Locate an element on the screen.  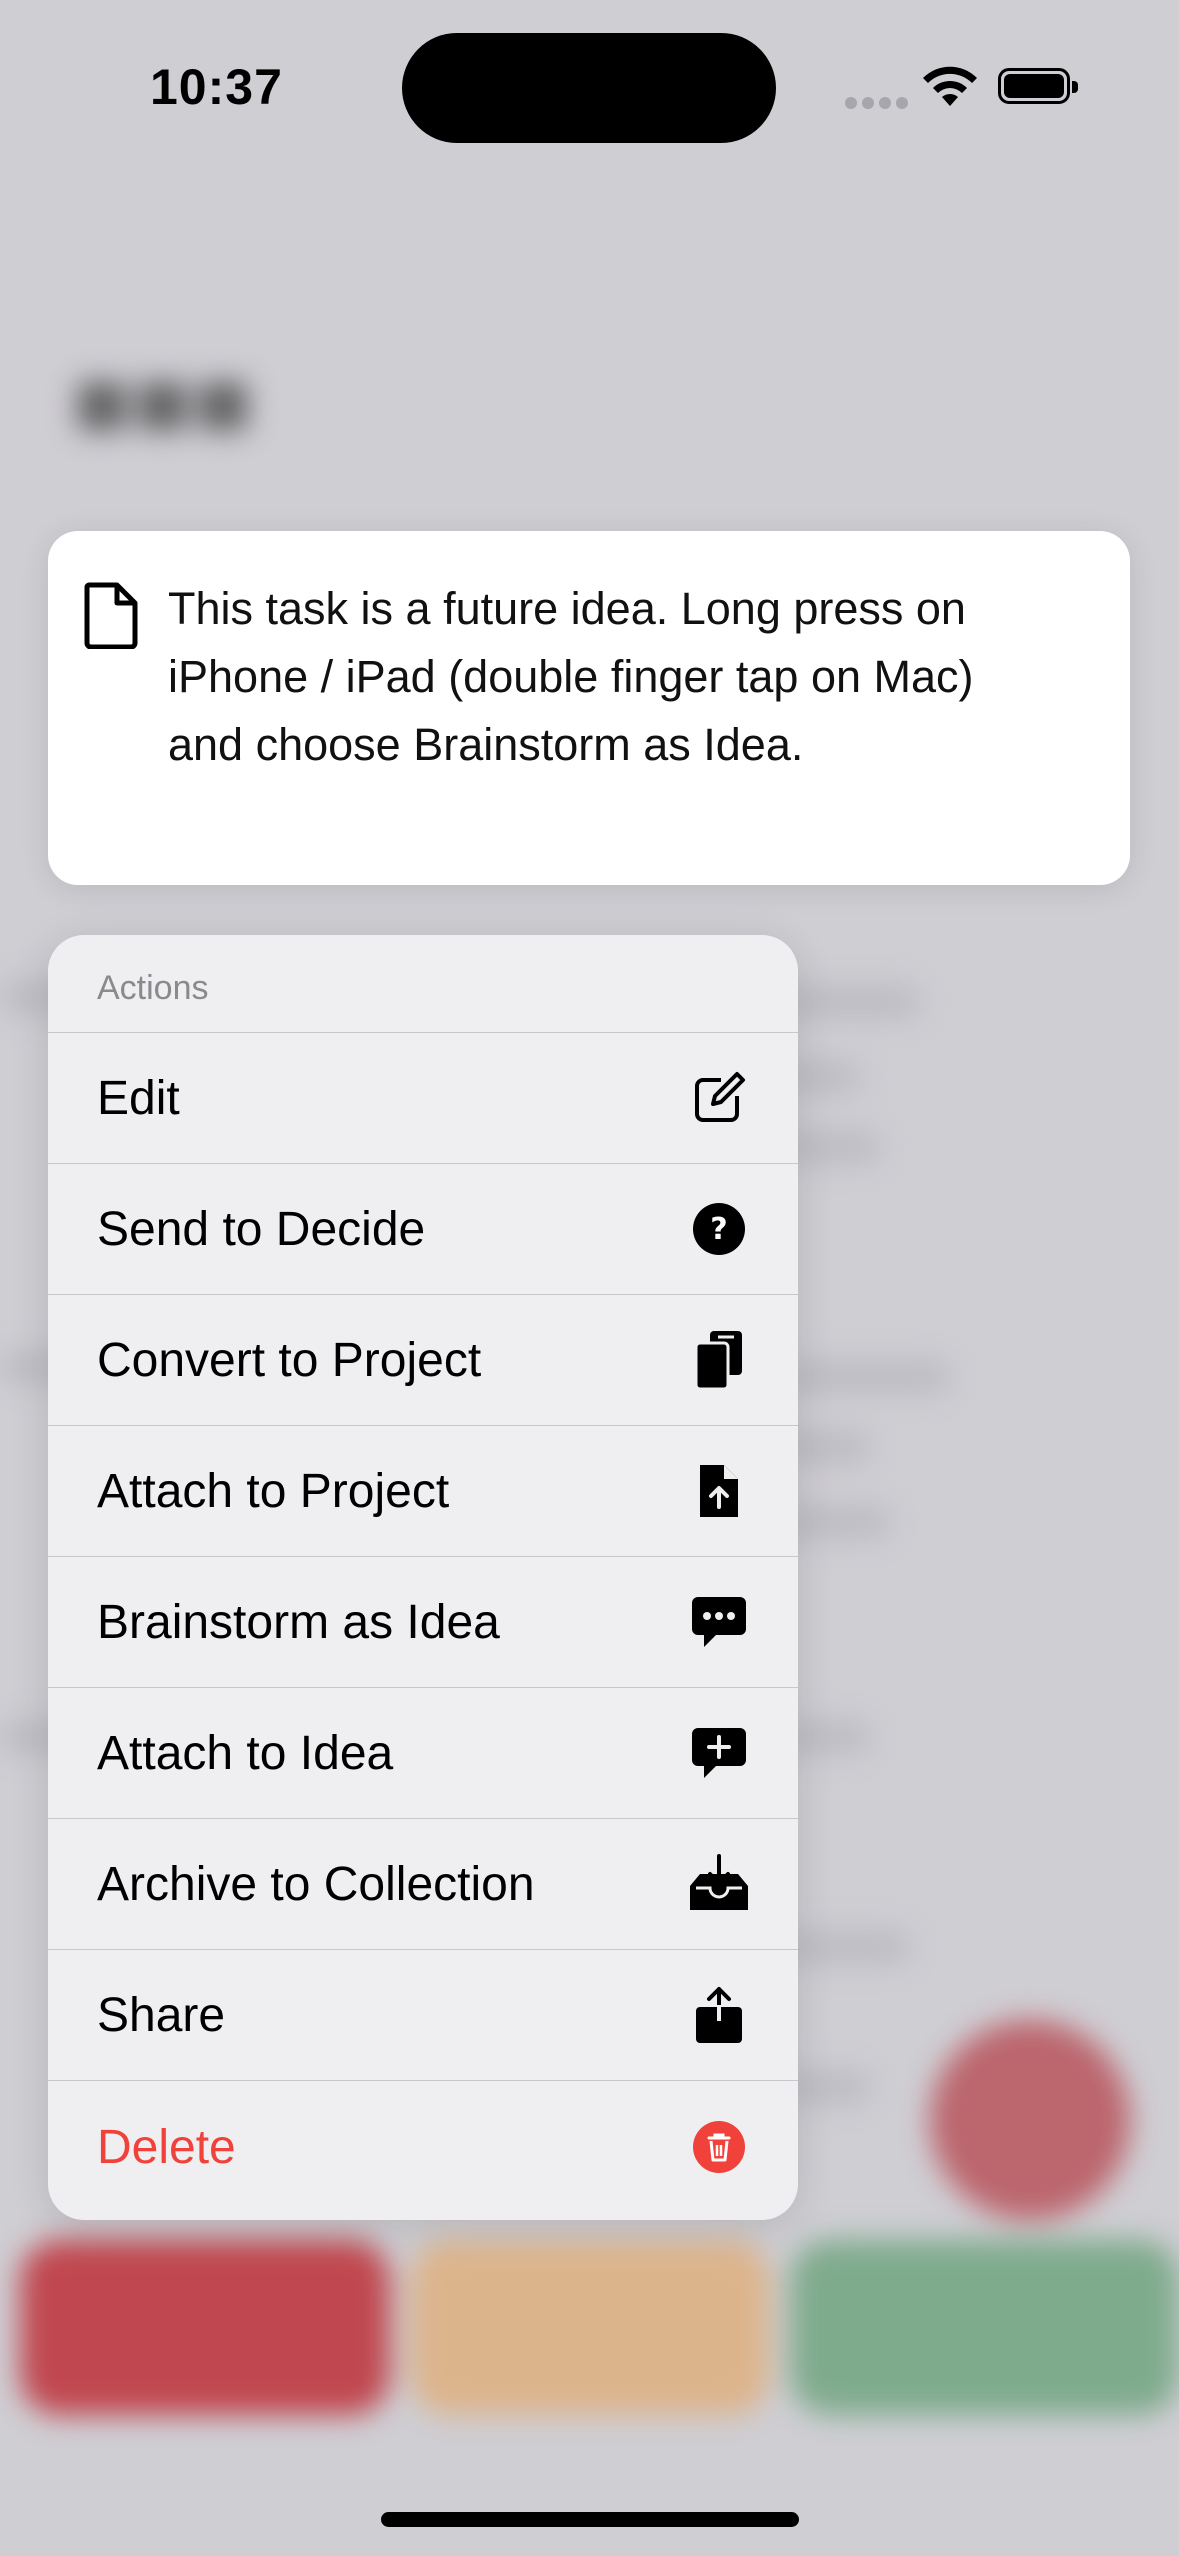
menu-item-label: Archive to Collection is located at coordinates (316, 1884).